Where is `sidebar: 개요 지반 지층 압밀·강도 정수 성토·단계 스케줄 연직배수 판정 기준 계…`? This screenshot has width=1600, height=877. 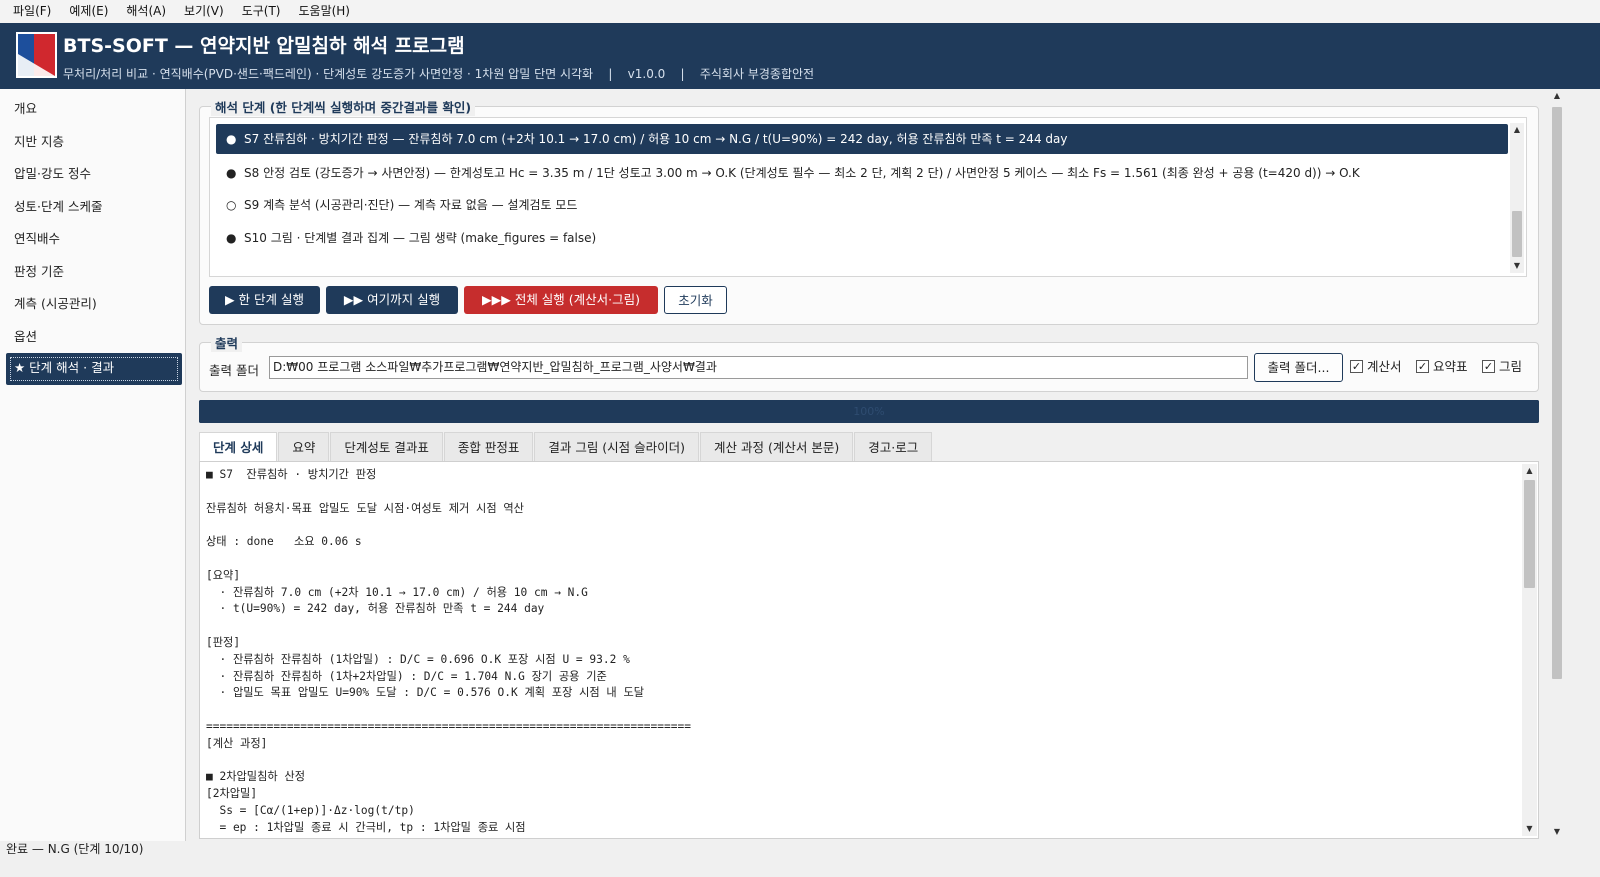 sidebar: 개요 지반 지층 압밀·강도 정수 성토·단계 스케줄 연직배수 판정 기준 계… is located at coordinates (93, 472).